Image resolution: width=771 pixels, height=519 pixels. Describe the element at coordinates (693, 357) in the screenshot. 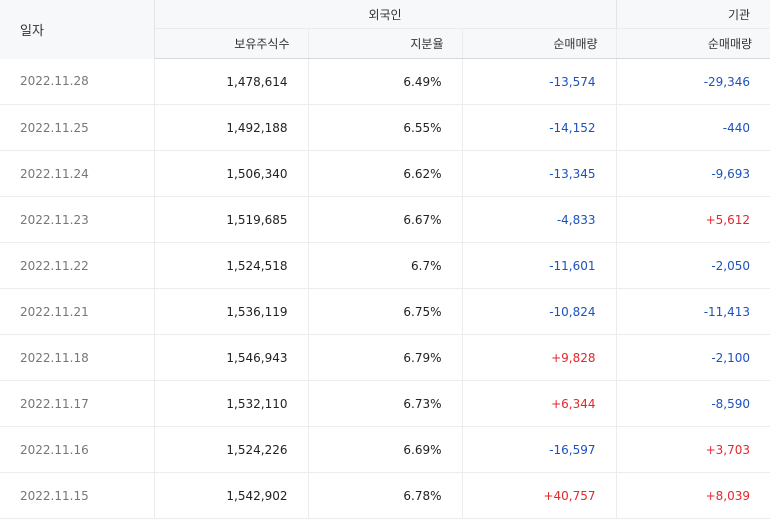

I see `institution-net-cell: -2,100` at that location.